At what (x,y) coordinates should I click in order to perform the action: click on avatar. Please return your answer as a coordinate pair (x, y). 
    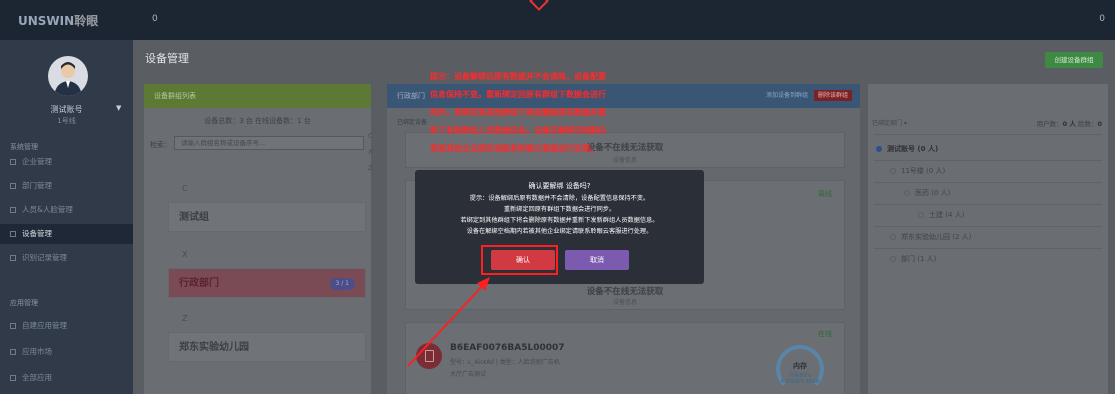
    Looking at the image, I should click on (68, 76).